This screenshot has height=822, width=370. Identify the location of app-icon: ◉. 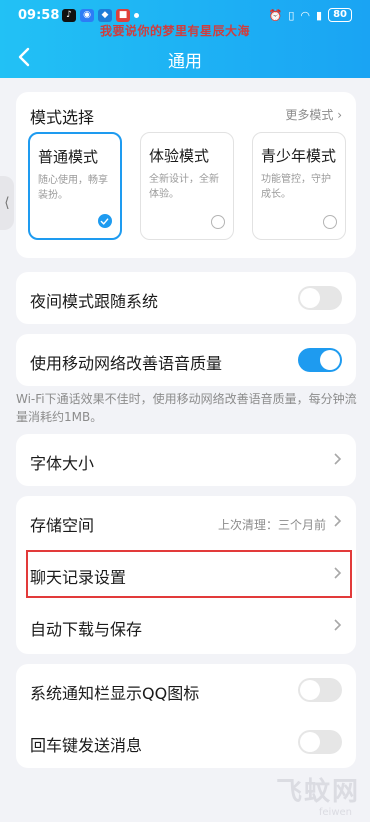
(87, 15).